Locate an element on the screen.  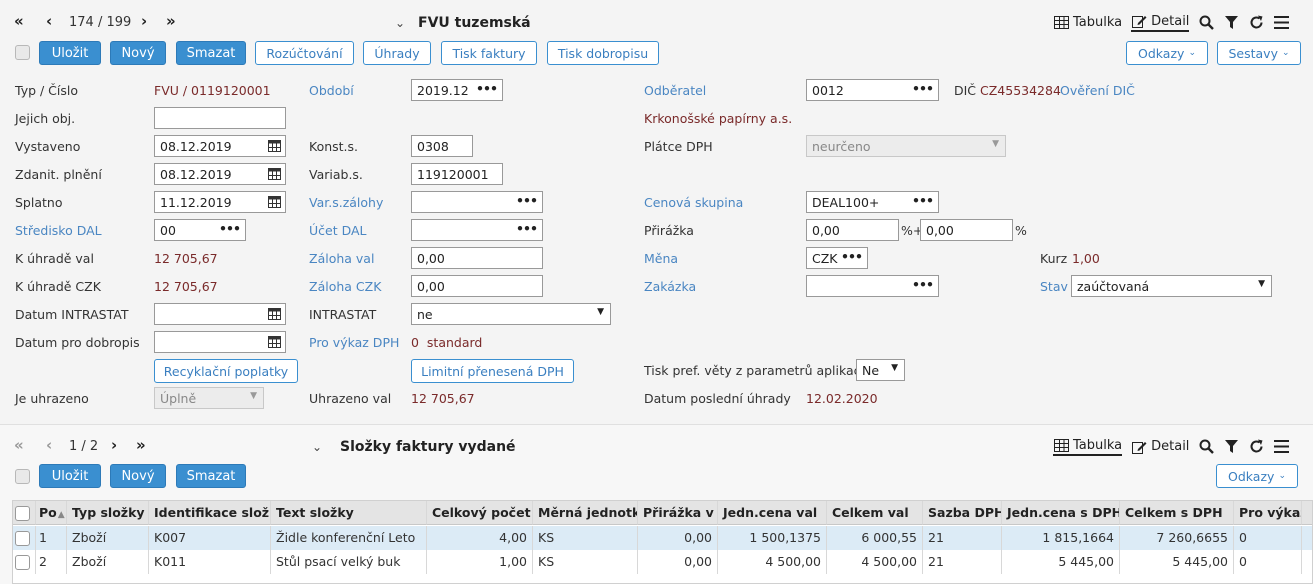
konst-input: 0308 is located at coordinates (442, 146).